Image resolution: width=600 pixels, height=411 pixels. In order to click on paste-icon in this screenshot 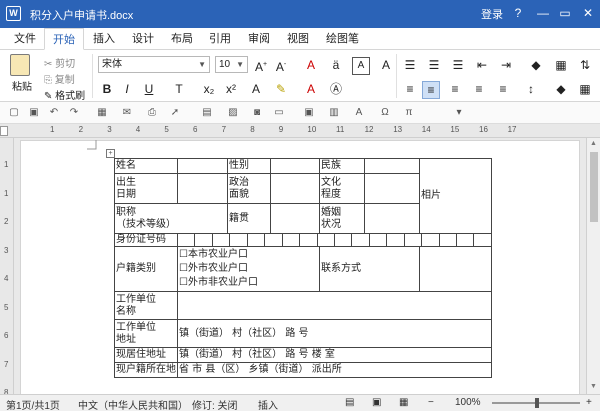, I will do `click(20, 65)`.